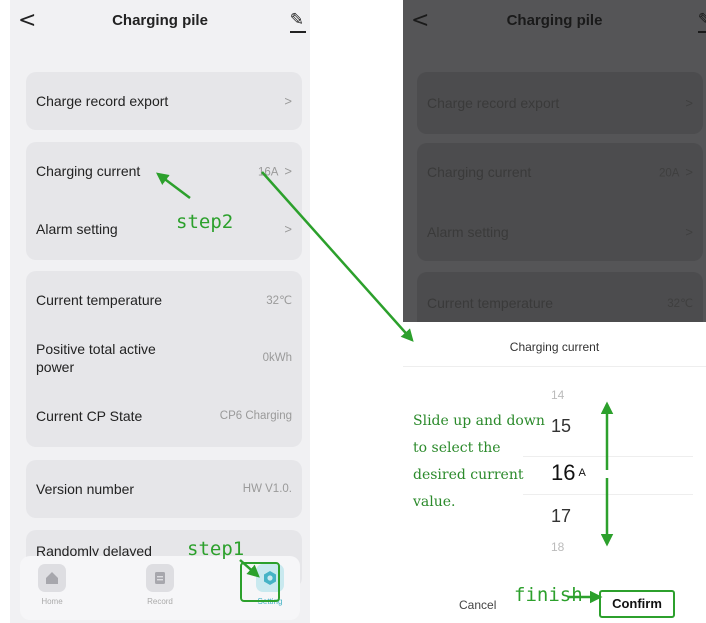 This screenshot has height=623, width=706. Describe the element at coordinates (337, 256) in the screenshot. I see `sheet-pointer-arrow` at that location.